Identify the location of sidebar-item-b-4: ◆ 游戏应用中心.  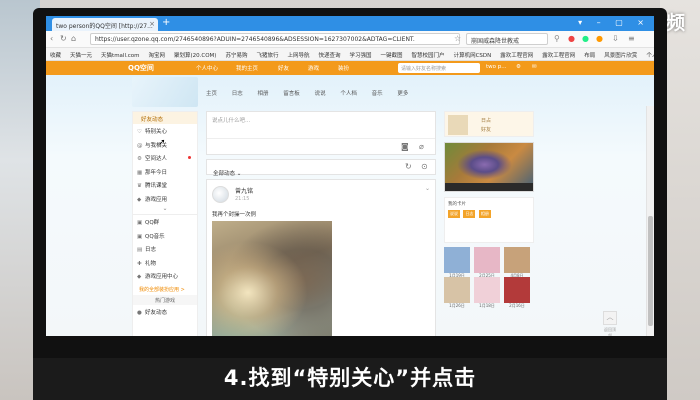
(165, 276).